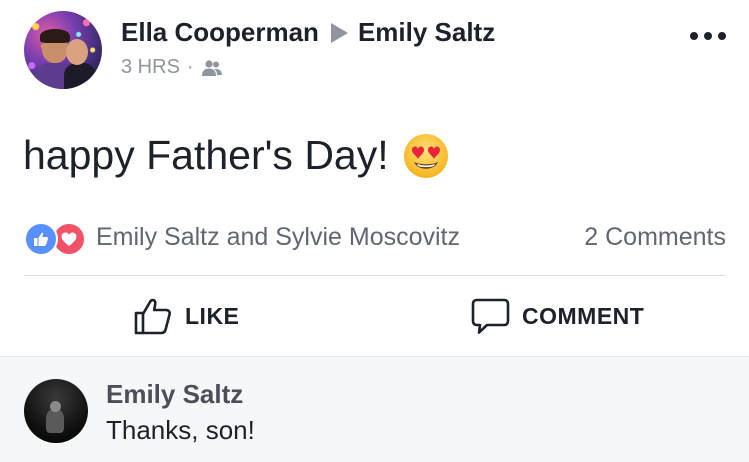  What do you see at coordinates (375, 275) in the screenshot?
I see `divider` at bounding box center [375, 275].